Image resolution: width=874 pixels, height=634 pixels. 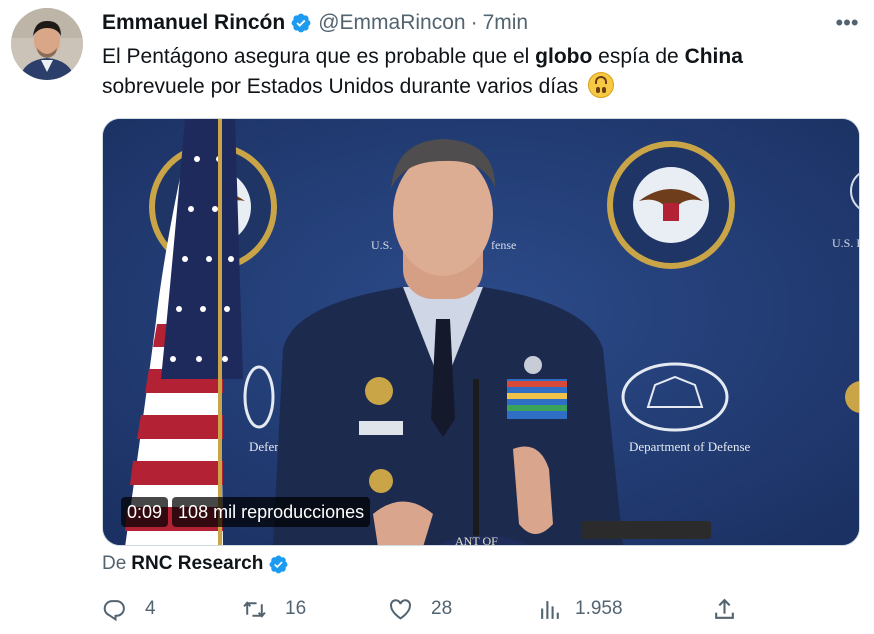 What do you see at coordinates (145, 512) in the screenshot?
I see `video-time: 0:09` at bounding box center [145, 512].